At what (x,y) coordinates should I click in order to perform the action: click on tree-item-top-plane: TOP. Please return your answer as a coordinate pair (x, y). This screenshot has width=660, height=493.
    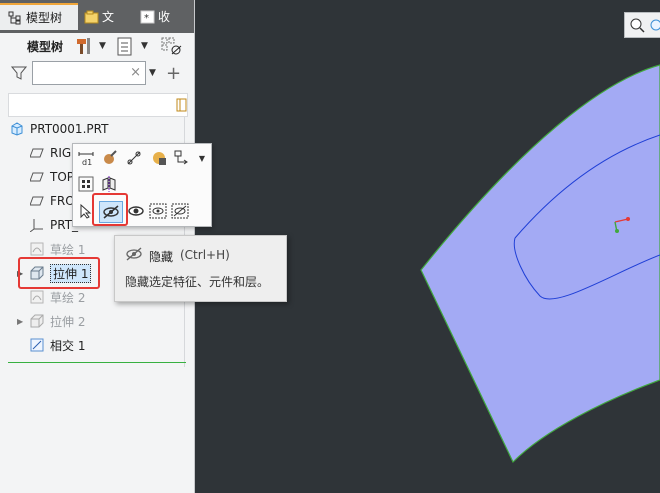
    Looking at the image, I should click on (52, 177).